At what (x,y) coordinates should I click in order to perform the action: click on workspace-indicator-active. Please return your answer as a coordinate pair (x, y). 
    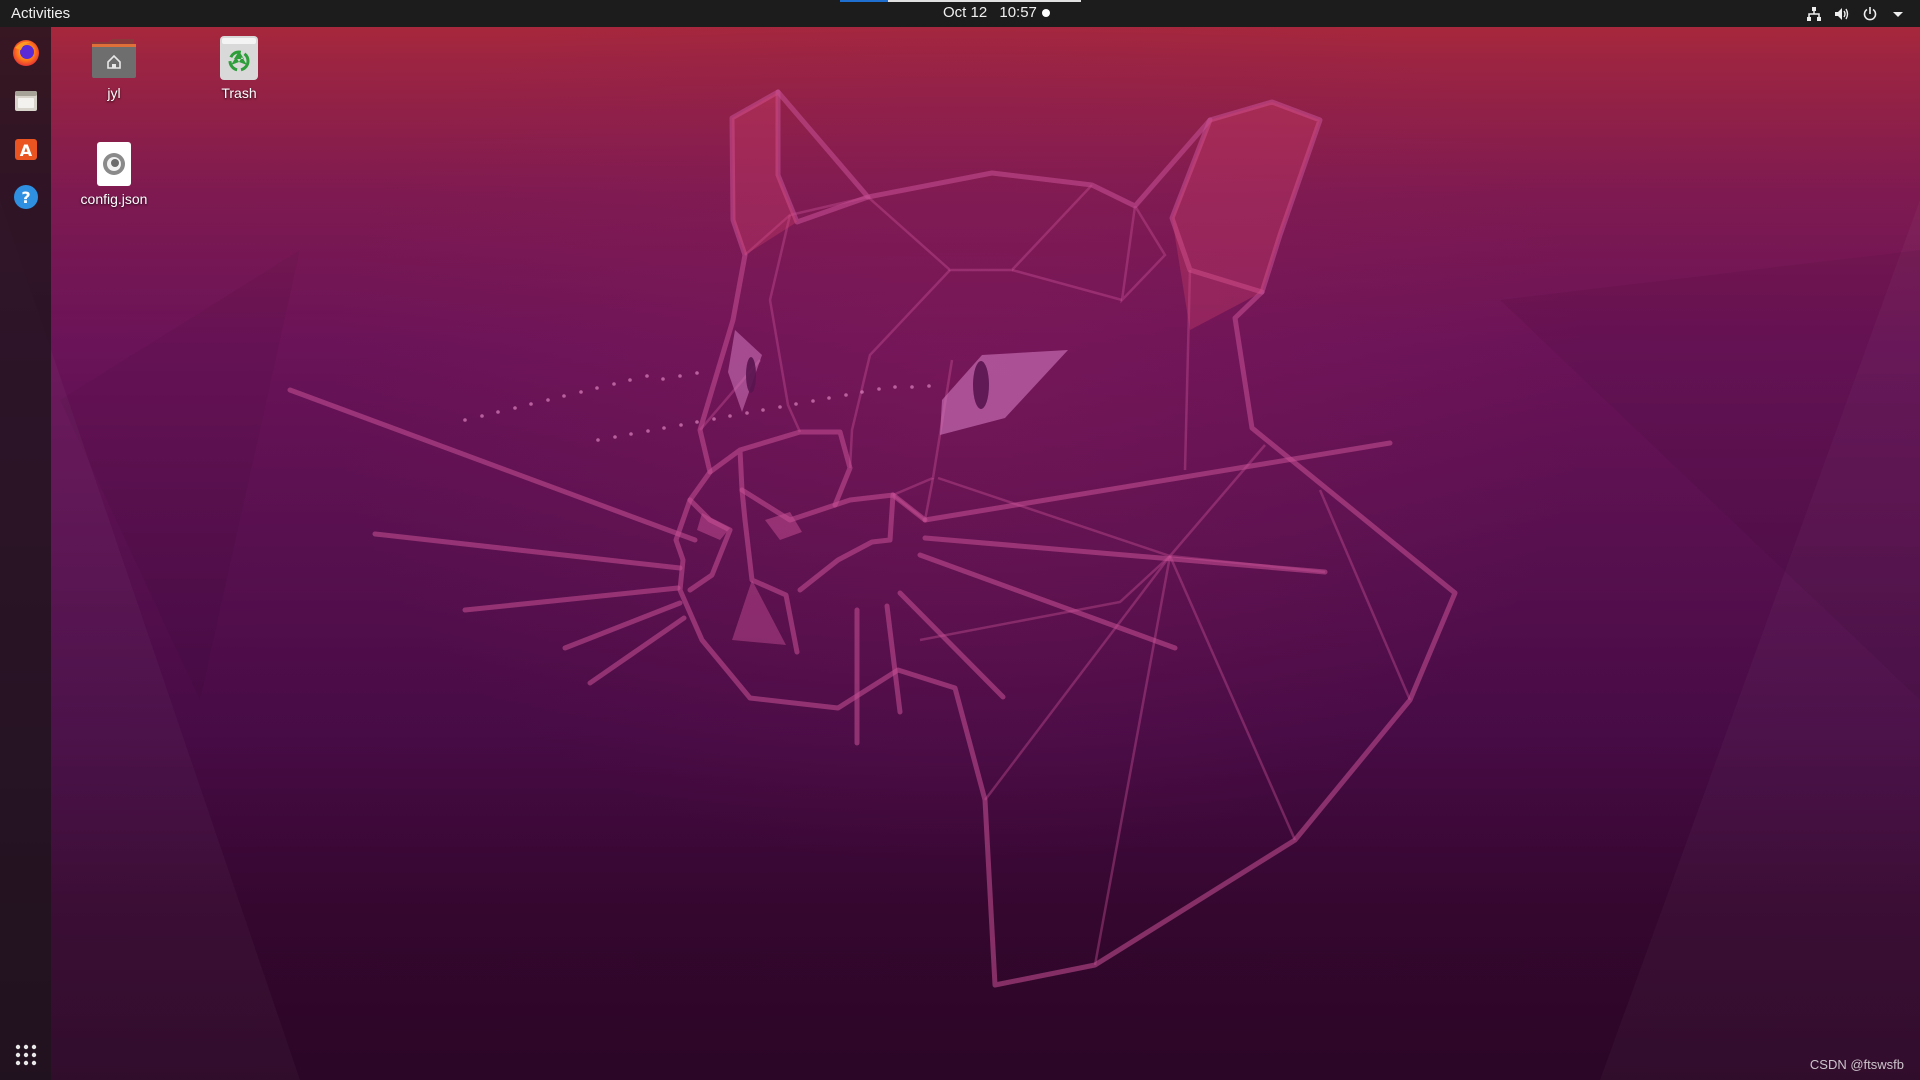
    Looking at the image, I should click on (864, 1).